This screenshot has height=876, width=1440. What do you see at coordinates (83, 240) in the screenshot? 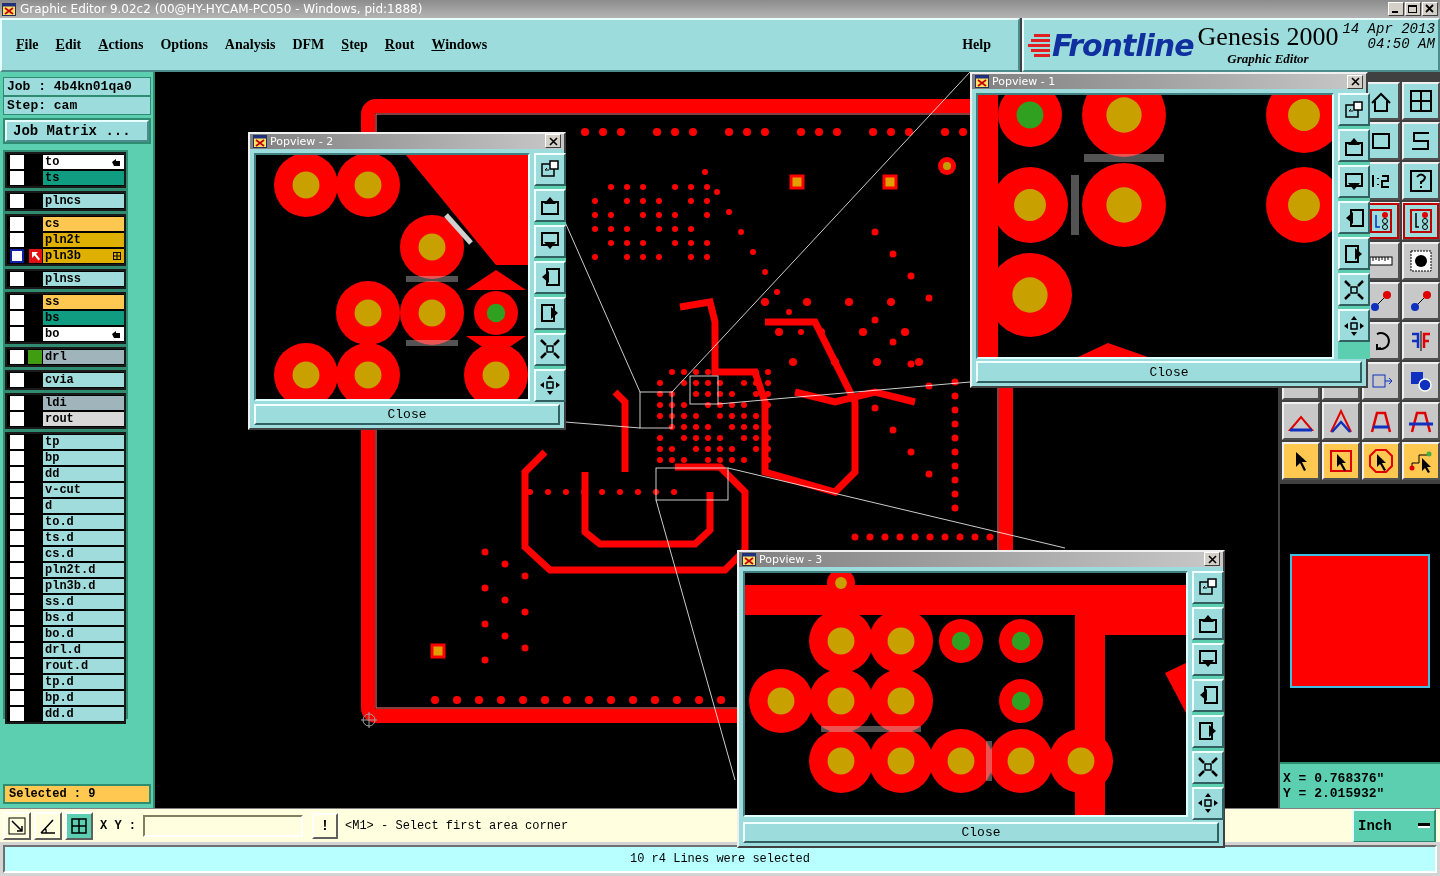
I see `layer-name: pln2t` at bounding box center [83, 240].